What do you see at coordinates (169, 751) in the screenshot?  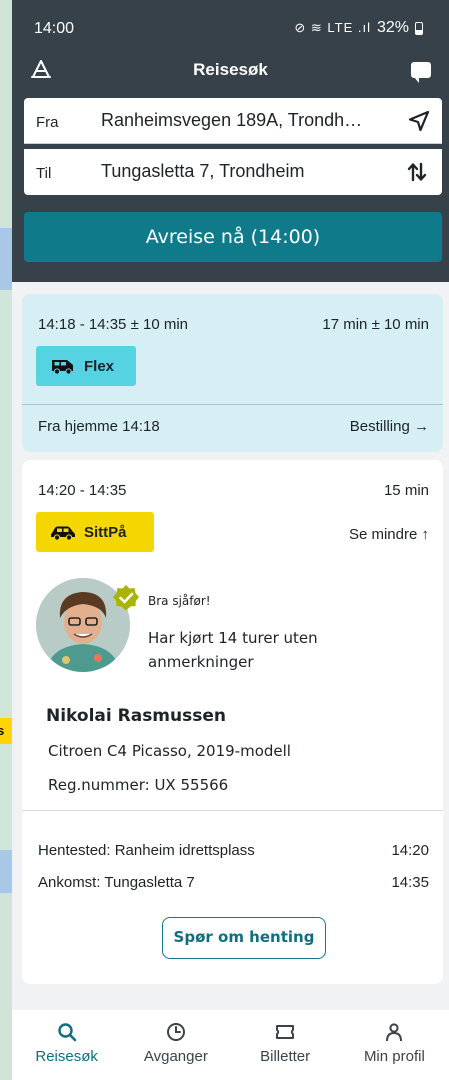 I see `car-model: Citroen C4 Picasso, 2019-modell` at bounding box center [169, 751].